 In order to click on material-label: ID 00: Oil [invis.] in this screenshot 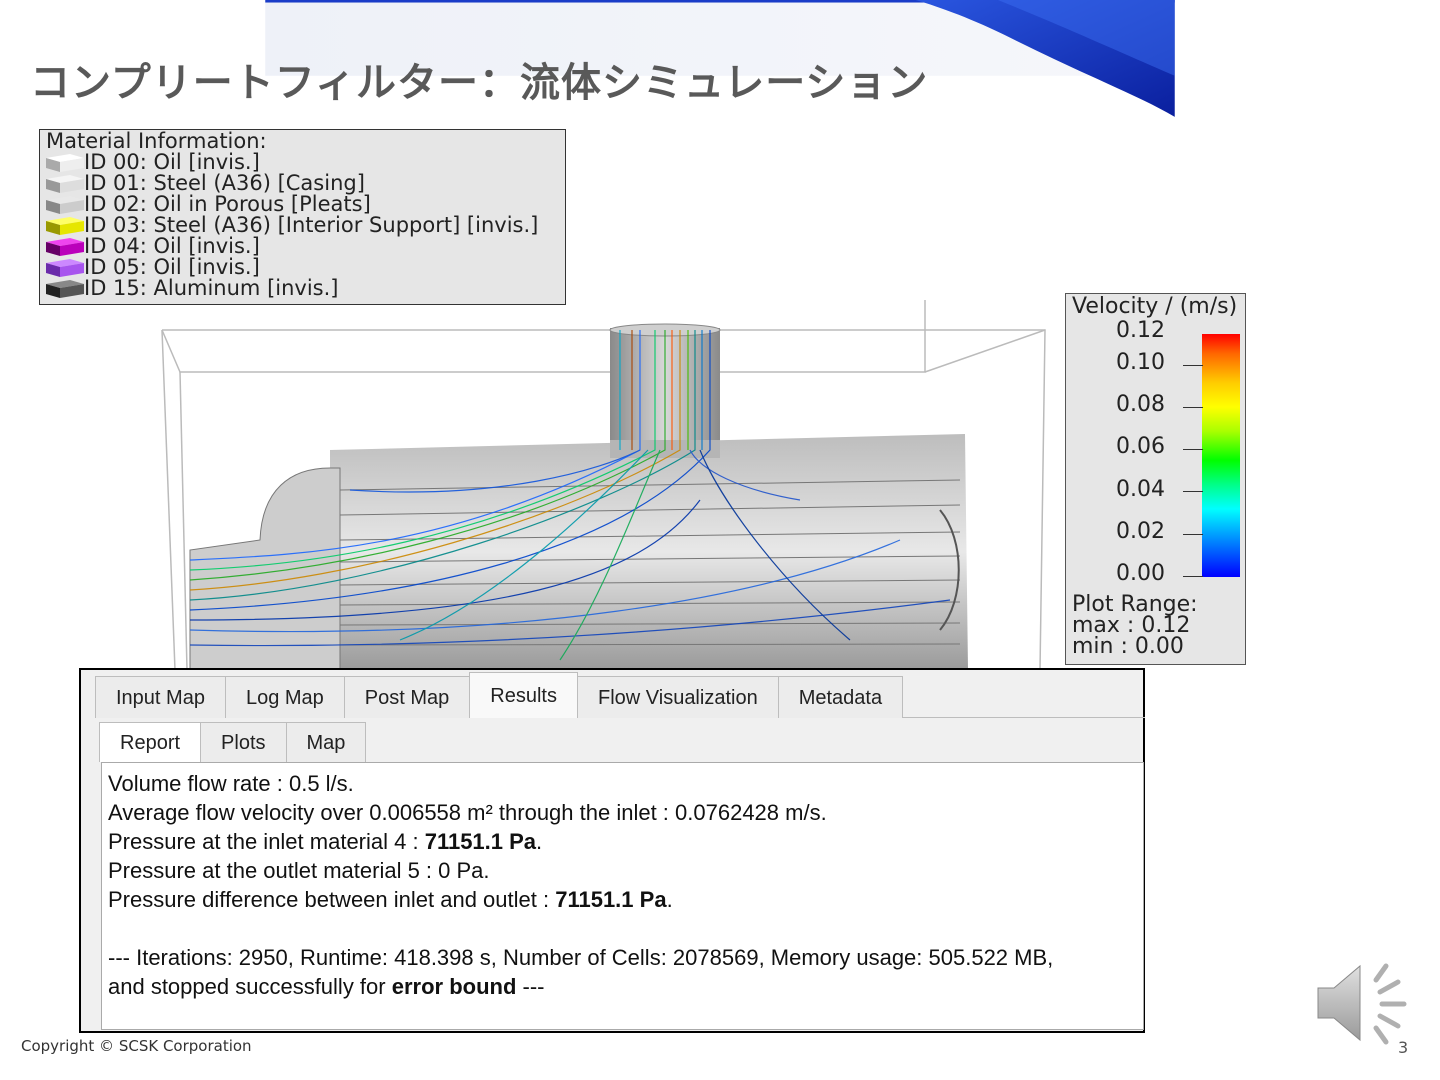, I will do `click(172, 162)`.